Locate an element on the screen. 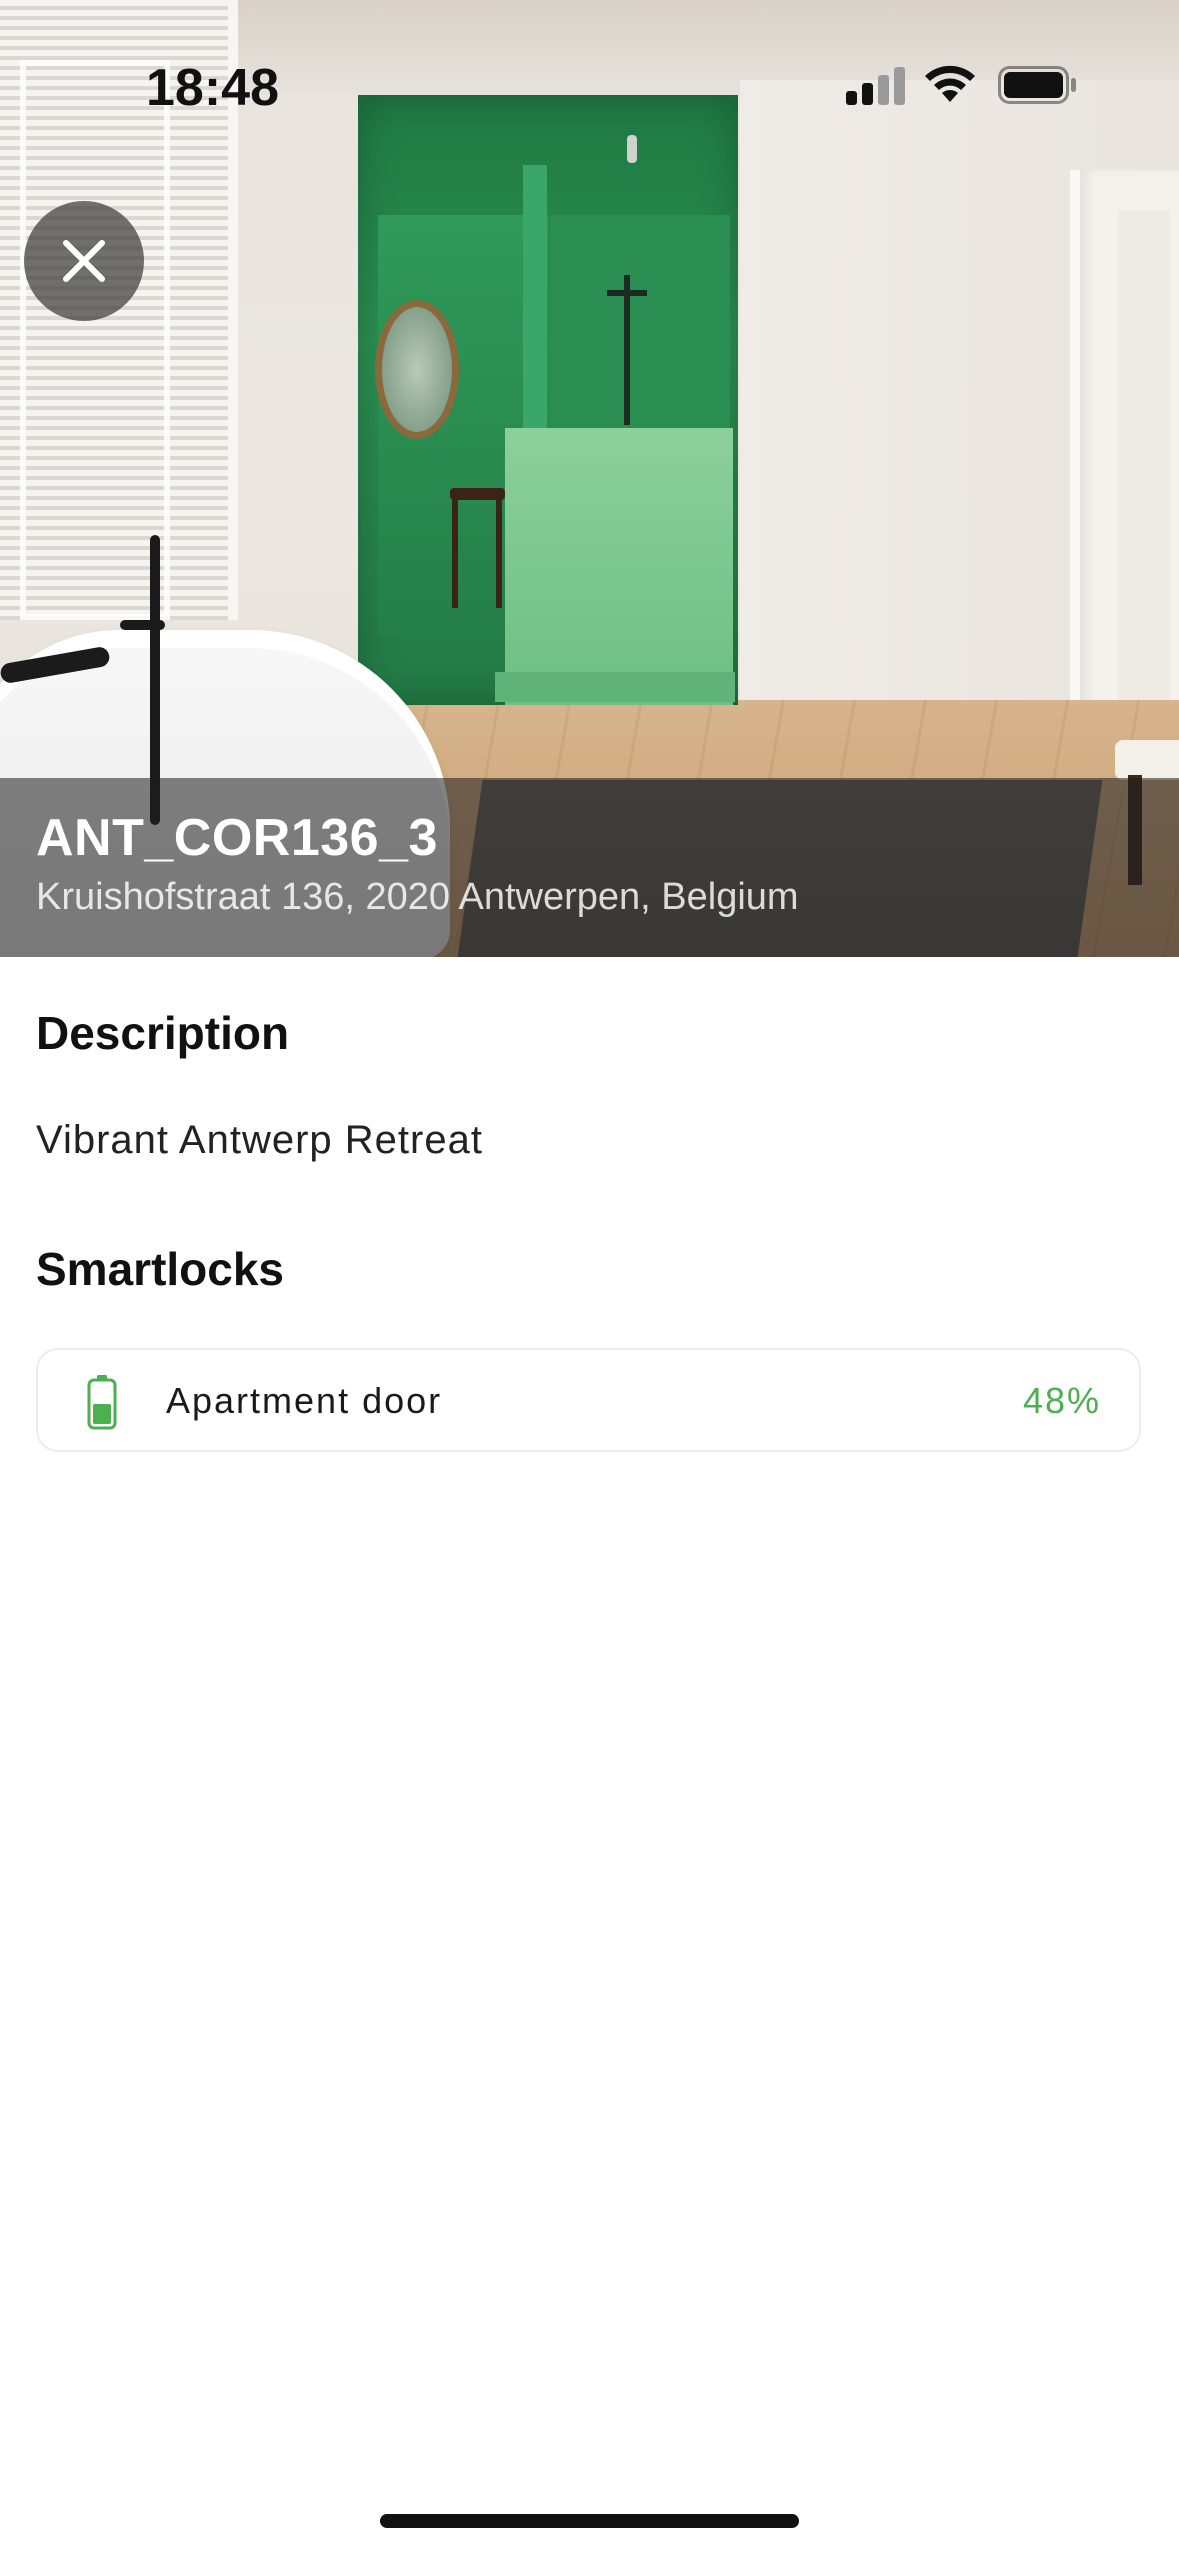 This screenshot has width=1179, height=2556. smartlock-name: Apartment door is located at coordinates (304, 1400).